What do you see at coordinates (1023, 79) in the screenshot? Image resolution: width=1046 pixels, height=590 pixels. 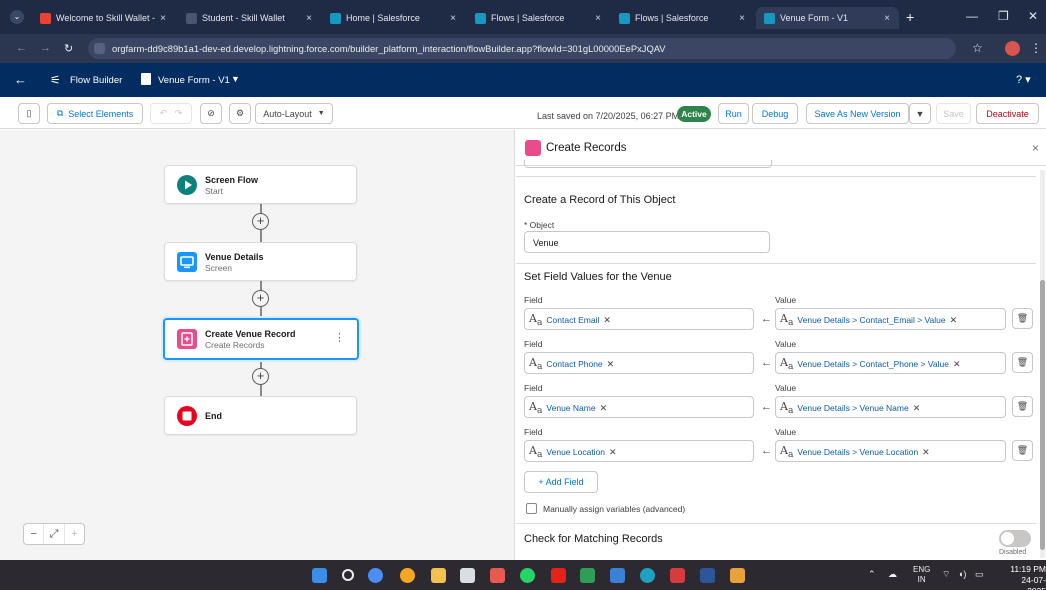 I see `help-icon: ? ▾` at bounding box center [1023, 79].